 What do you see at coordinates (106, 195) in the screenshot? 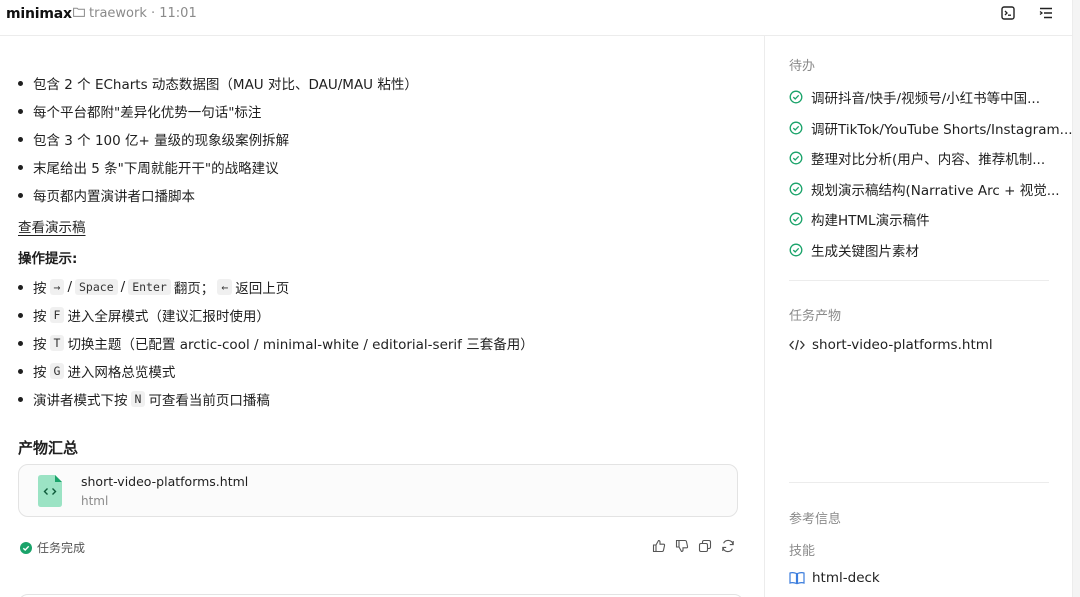
I see `list-item: 每页都内置演讲者口播脚本` at bounding box center [106, 195].